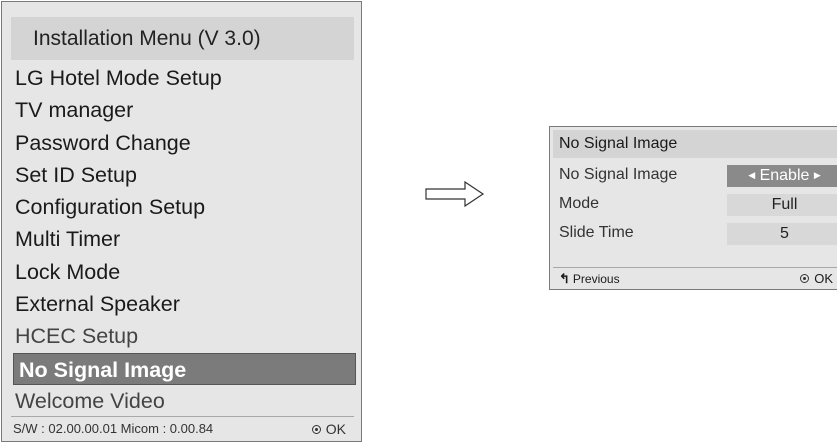 Image resolution: width=837 pixels, height=444 pixels. Describe the element at coordinates (184, 336) in the screenshot. I see `menu-item-hcec-setup: HCEC Setup` at that location.